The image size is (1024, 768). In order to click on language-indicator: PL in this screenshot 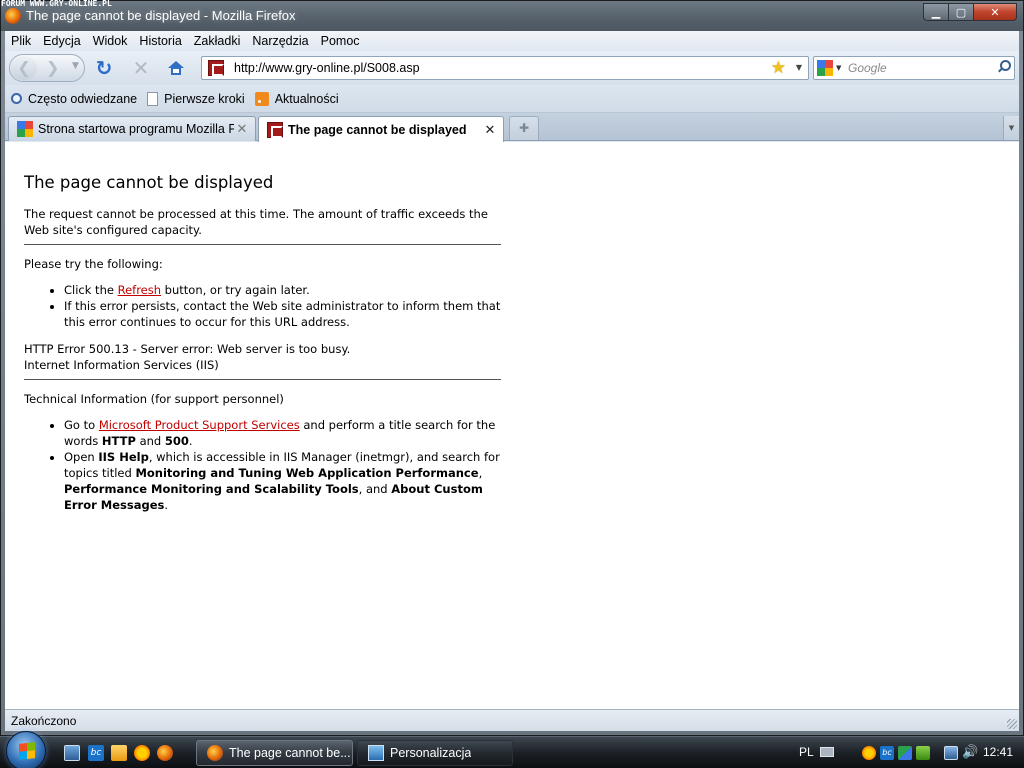, I will do `click(806, 752)`.